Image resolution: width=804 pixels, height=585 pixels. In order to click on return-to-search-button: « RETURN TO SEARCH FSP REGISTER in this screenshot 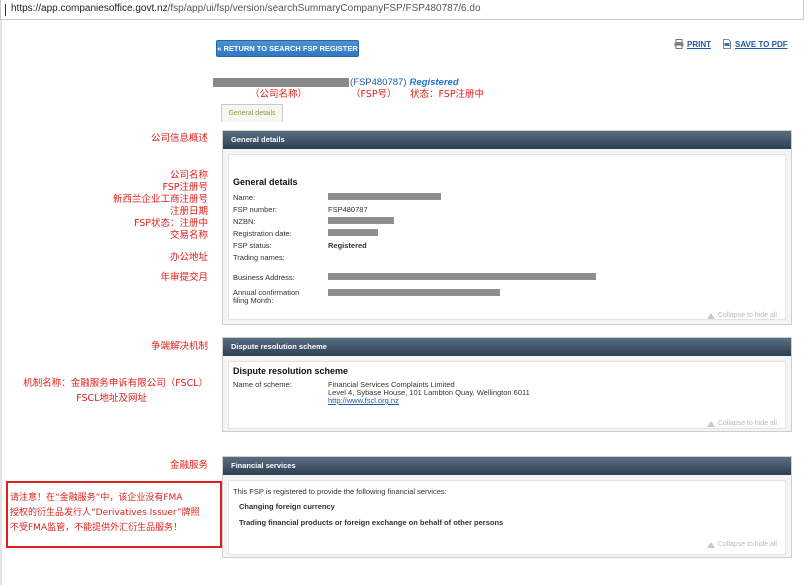, I will do `click(287, 48)`.